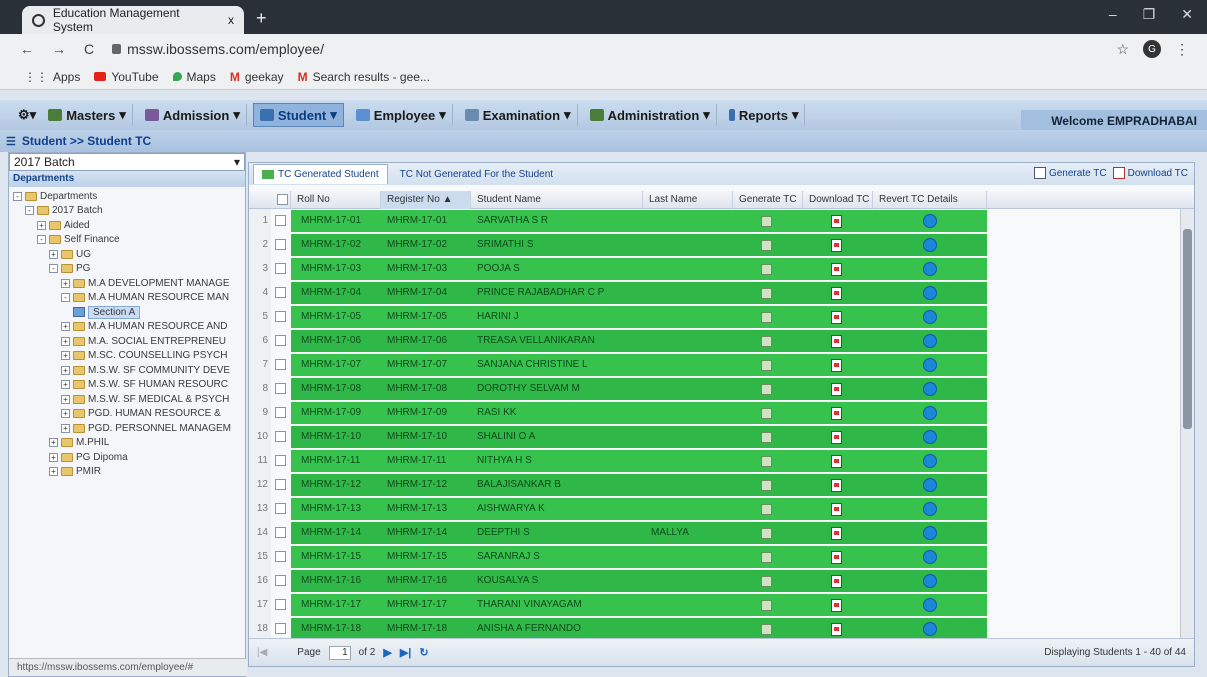  Describe the element at coordinates (127, 269) in the screenshot. I see `tree-node: - PG` at that location.